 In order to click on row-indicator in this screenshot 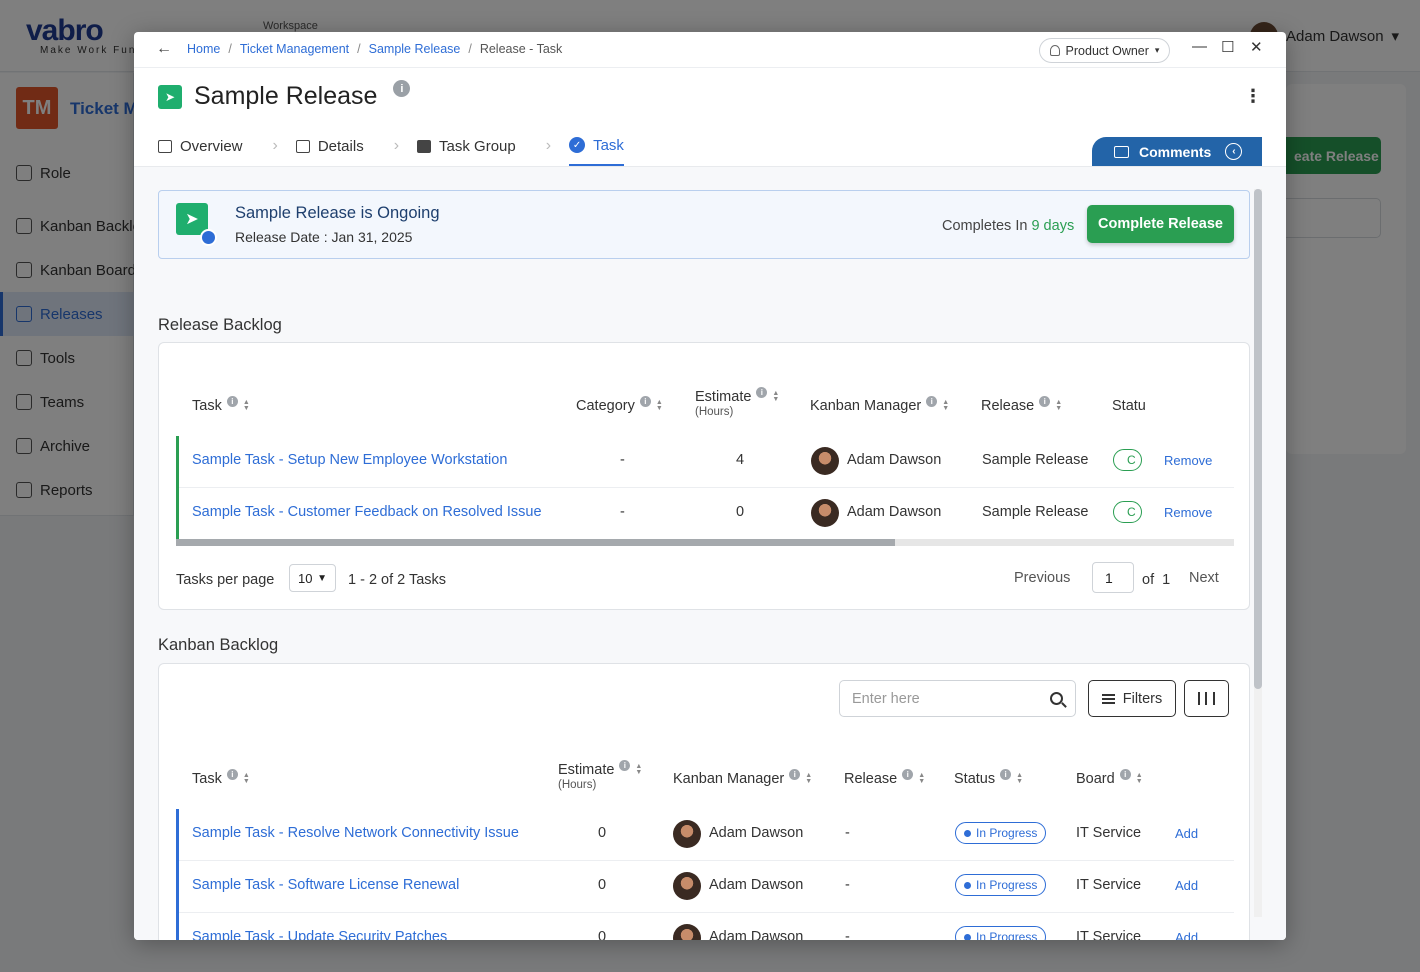, I will do `click(177, 887)`.